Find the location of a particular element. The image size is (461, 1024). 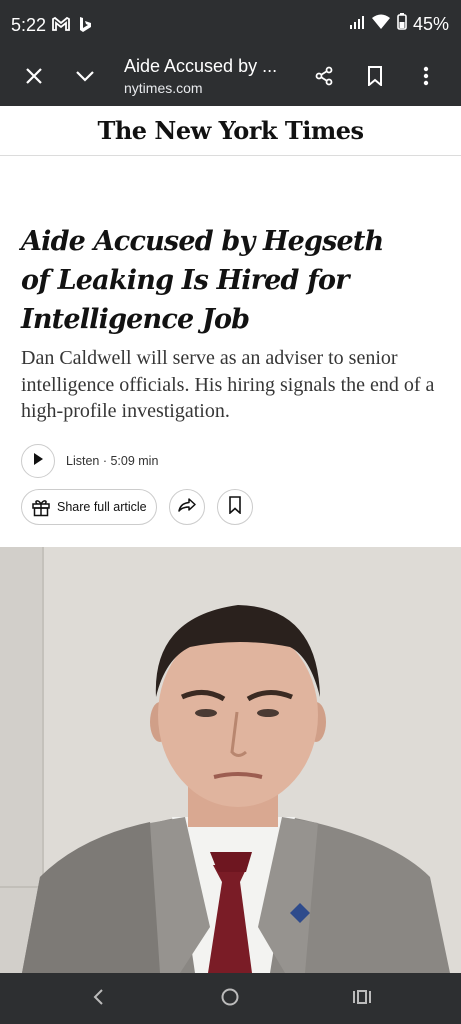

chevron-down-icon is located at coordinates (85, 78).